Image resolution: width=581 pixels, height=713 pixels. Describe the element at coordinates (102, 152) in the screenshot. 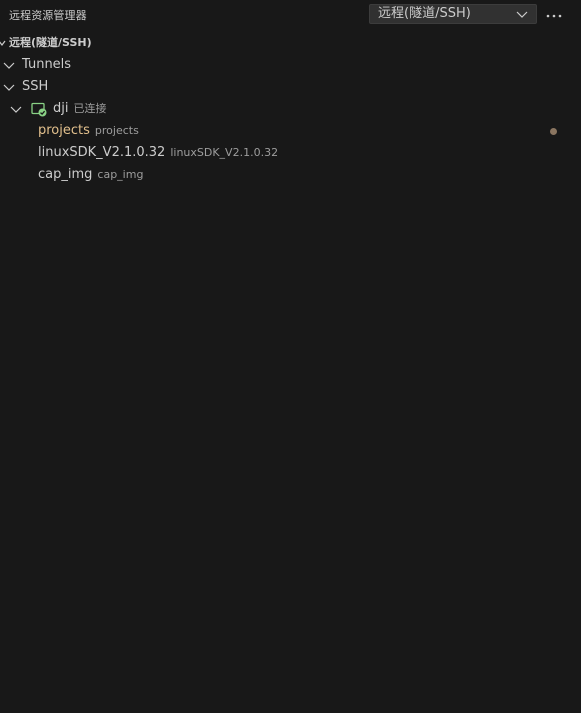

I see `folder-name: linuxSDK_V2.1.0.32` at that location.